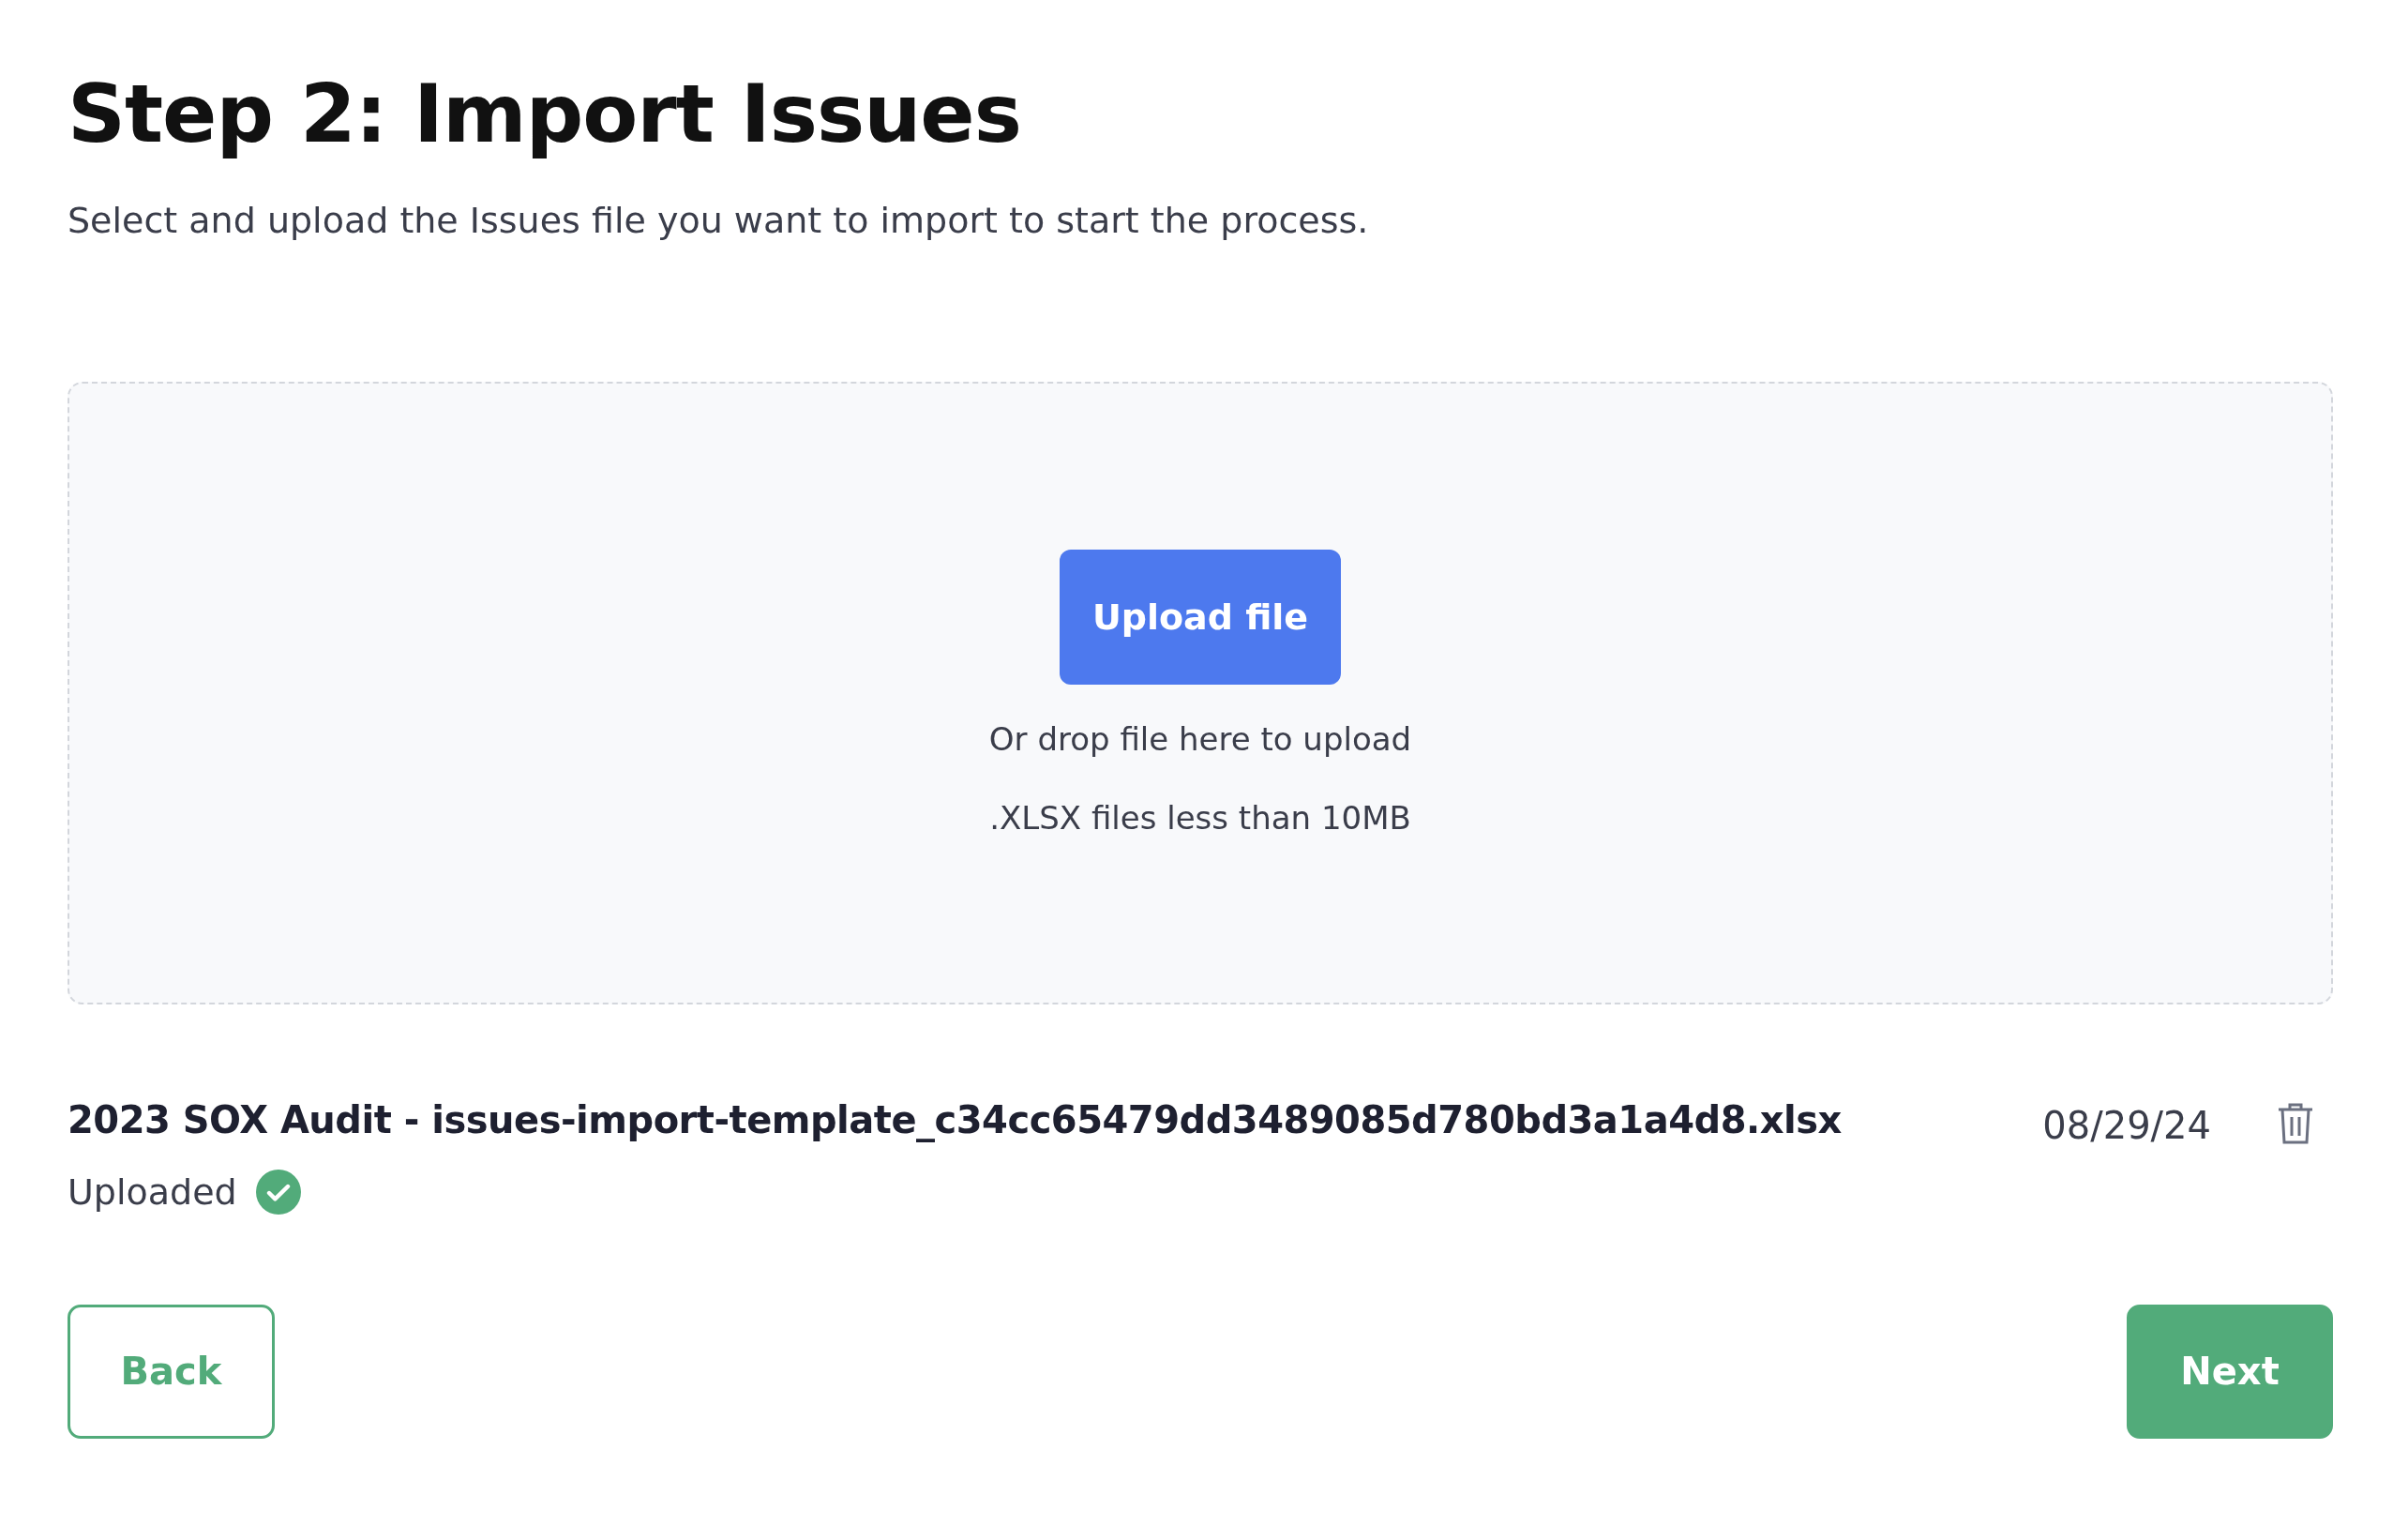  Describe the element at coordinates (719, 221) in the screenshot. I see `page-subtitle: Select and upload the Issues file you want to import to start the process.` at that location.